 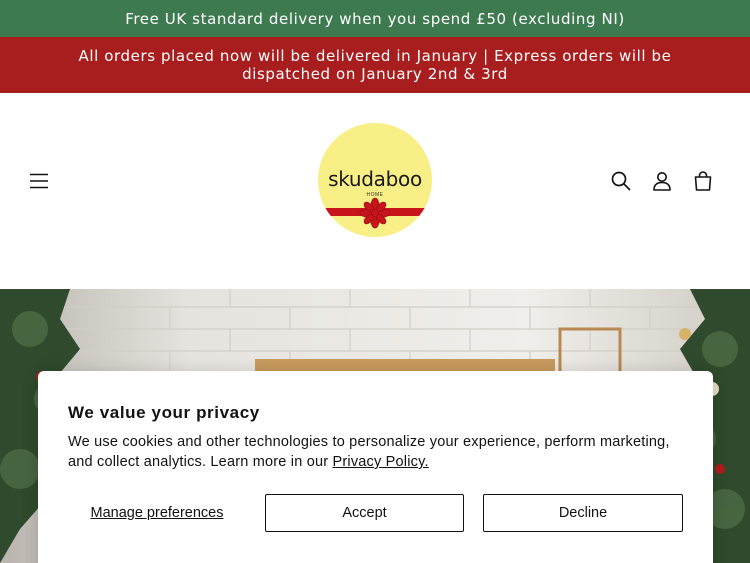 I want to click on menu-icon, so click(x=39, y=181).